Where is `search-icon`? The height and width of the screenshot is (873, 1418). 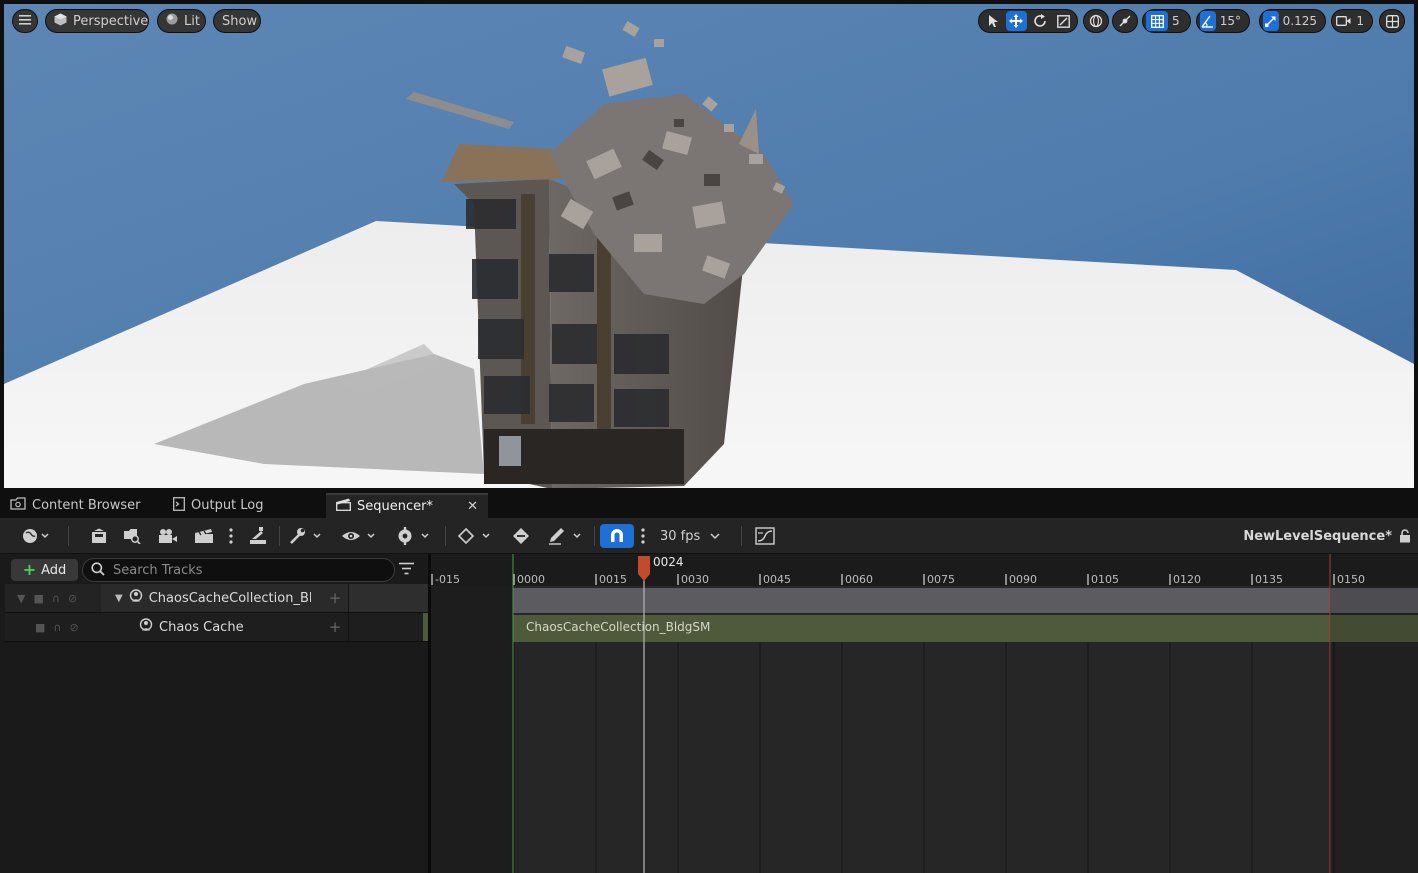 search-icon is located at coordinates (98, 570).